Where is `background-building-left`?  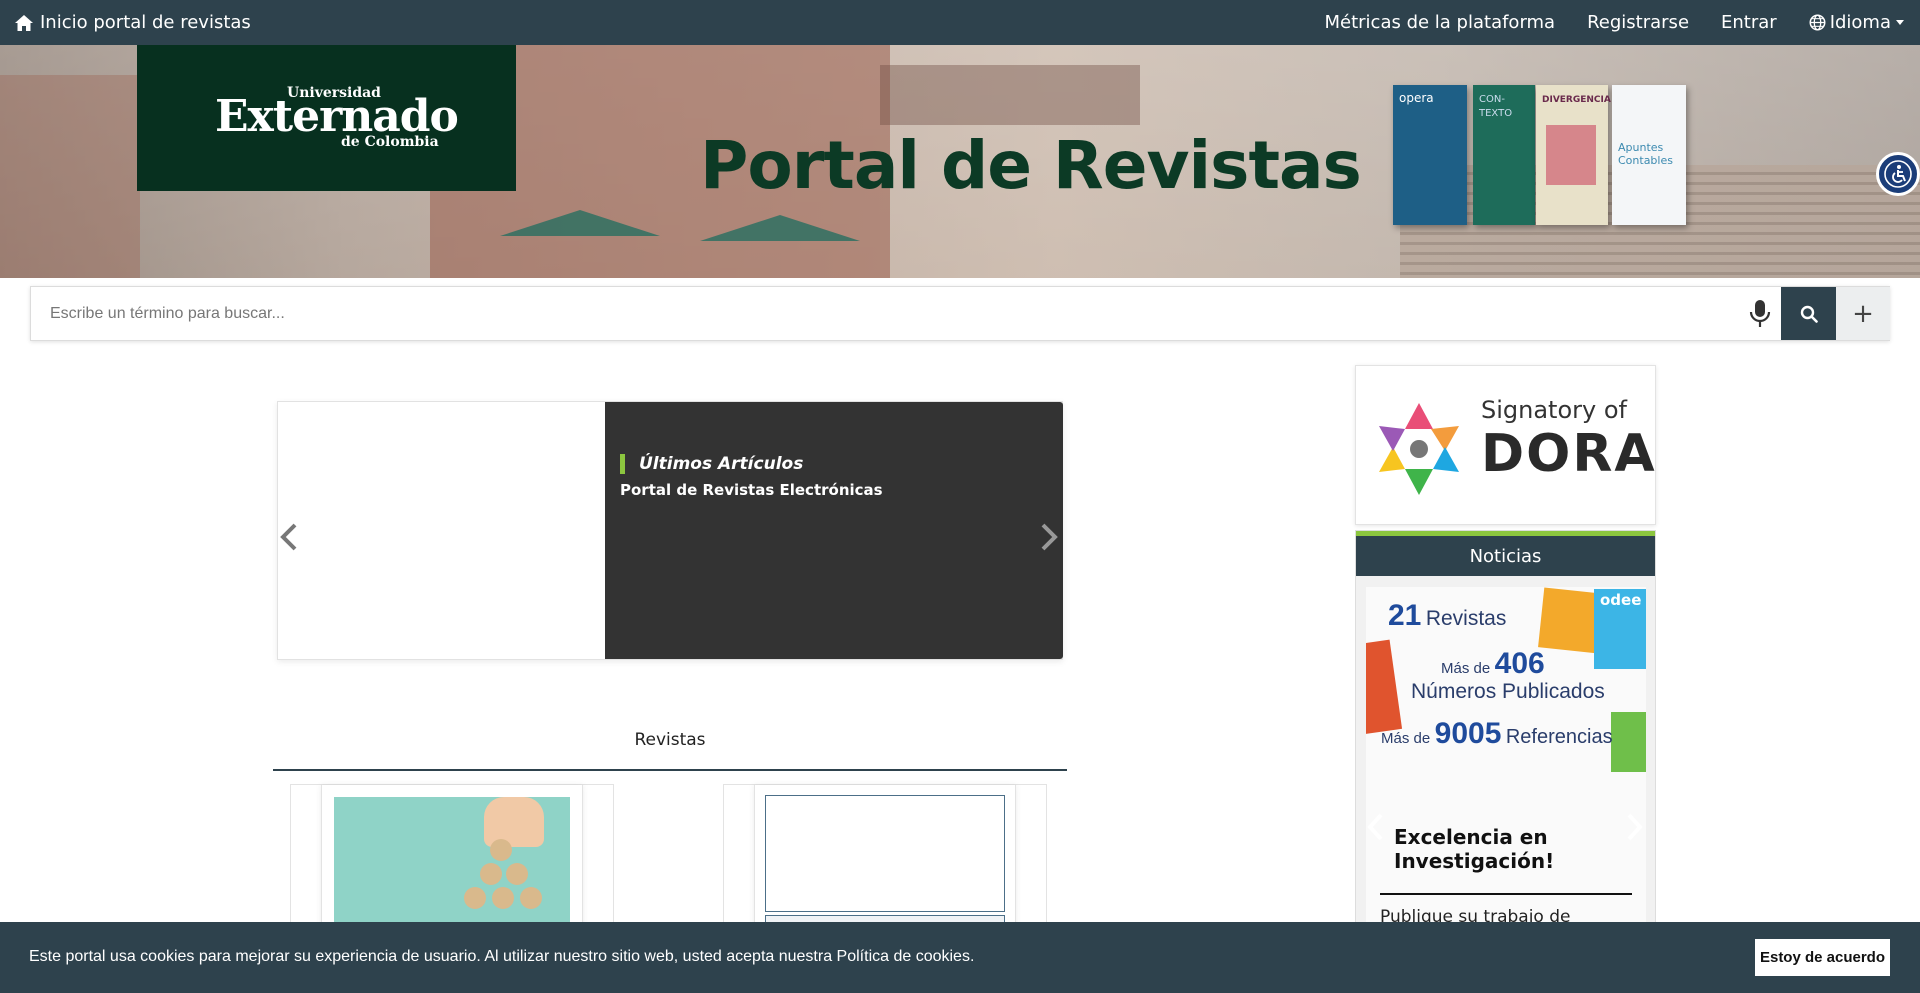
background-building-left is located at coordinates (70, 176).